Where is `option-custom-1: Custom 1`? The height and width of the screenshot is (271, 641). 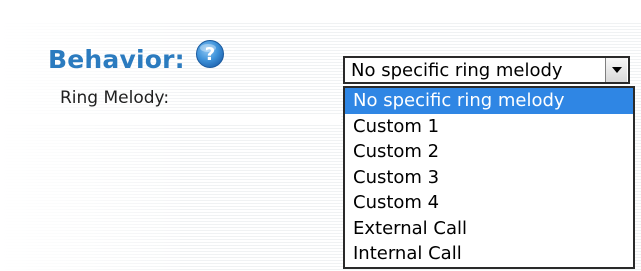
option-custom-1: Custom 1 is located at coordinates (489, 127).